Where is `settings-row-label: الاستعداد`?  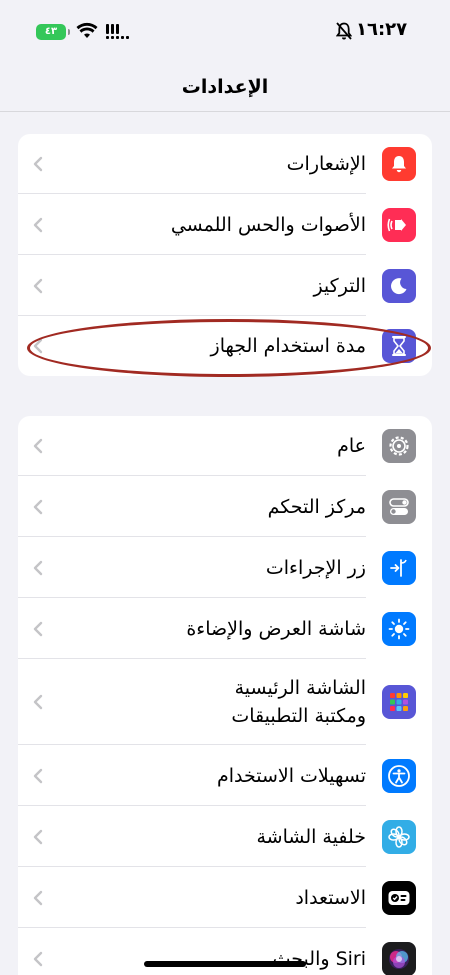
settings-row-label: الاستعداد is located at coordinates (330, 897).